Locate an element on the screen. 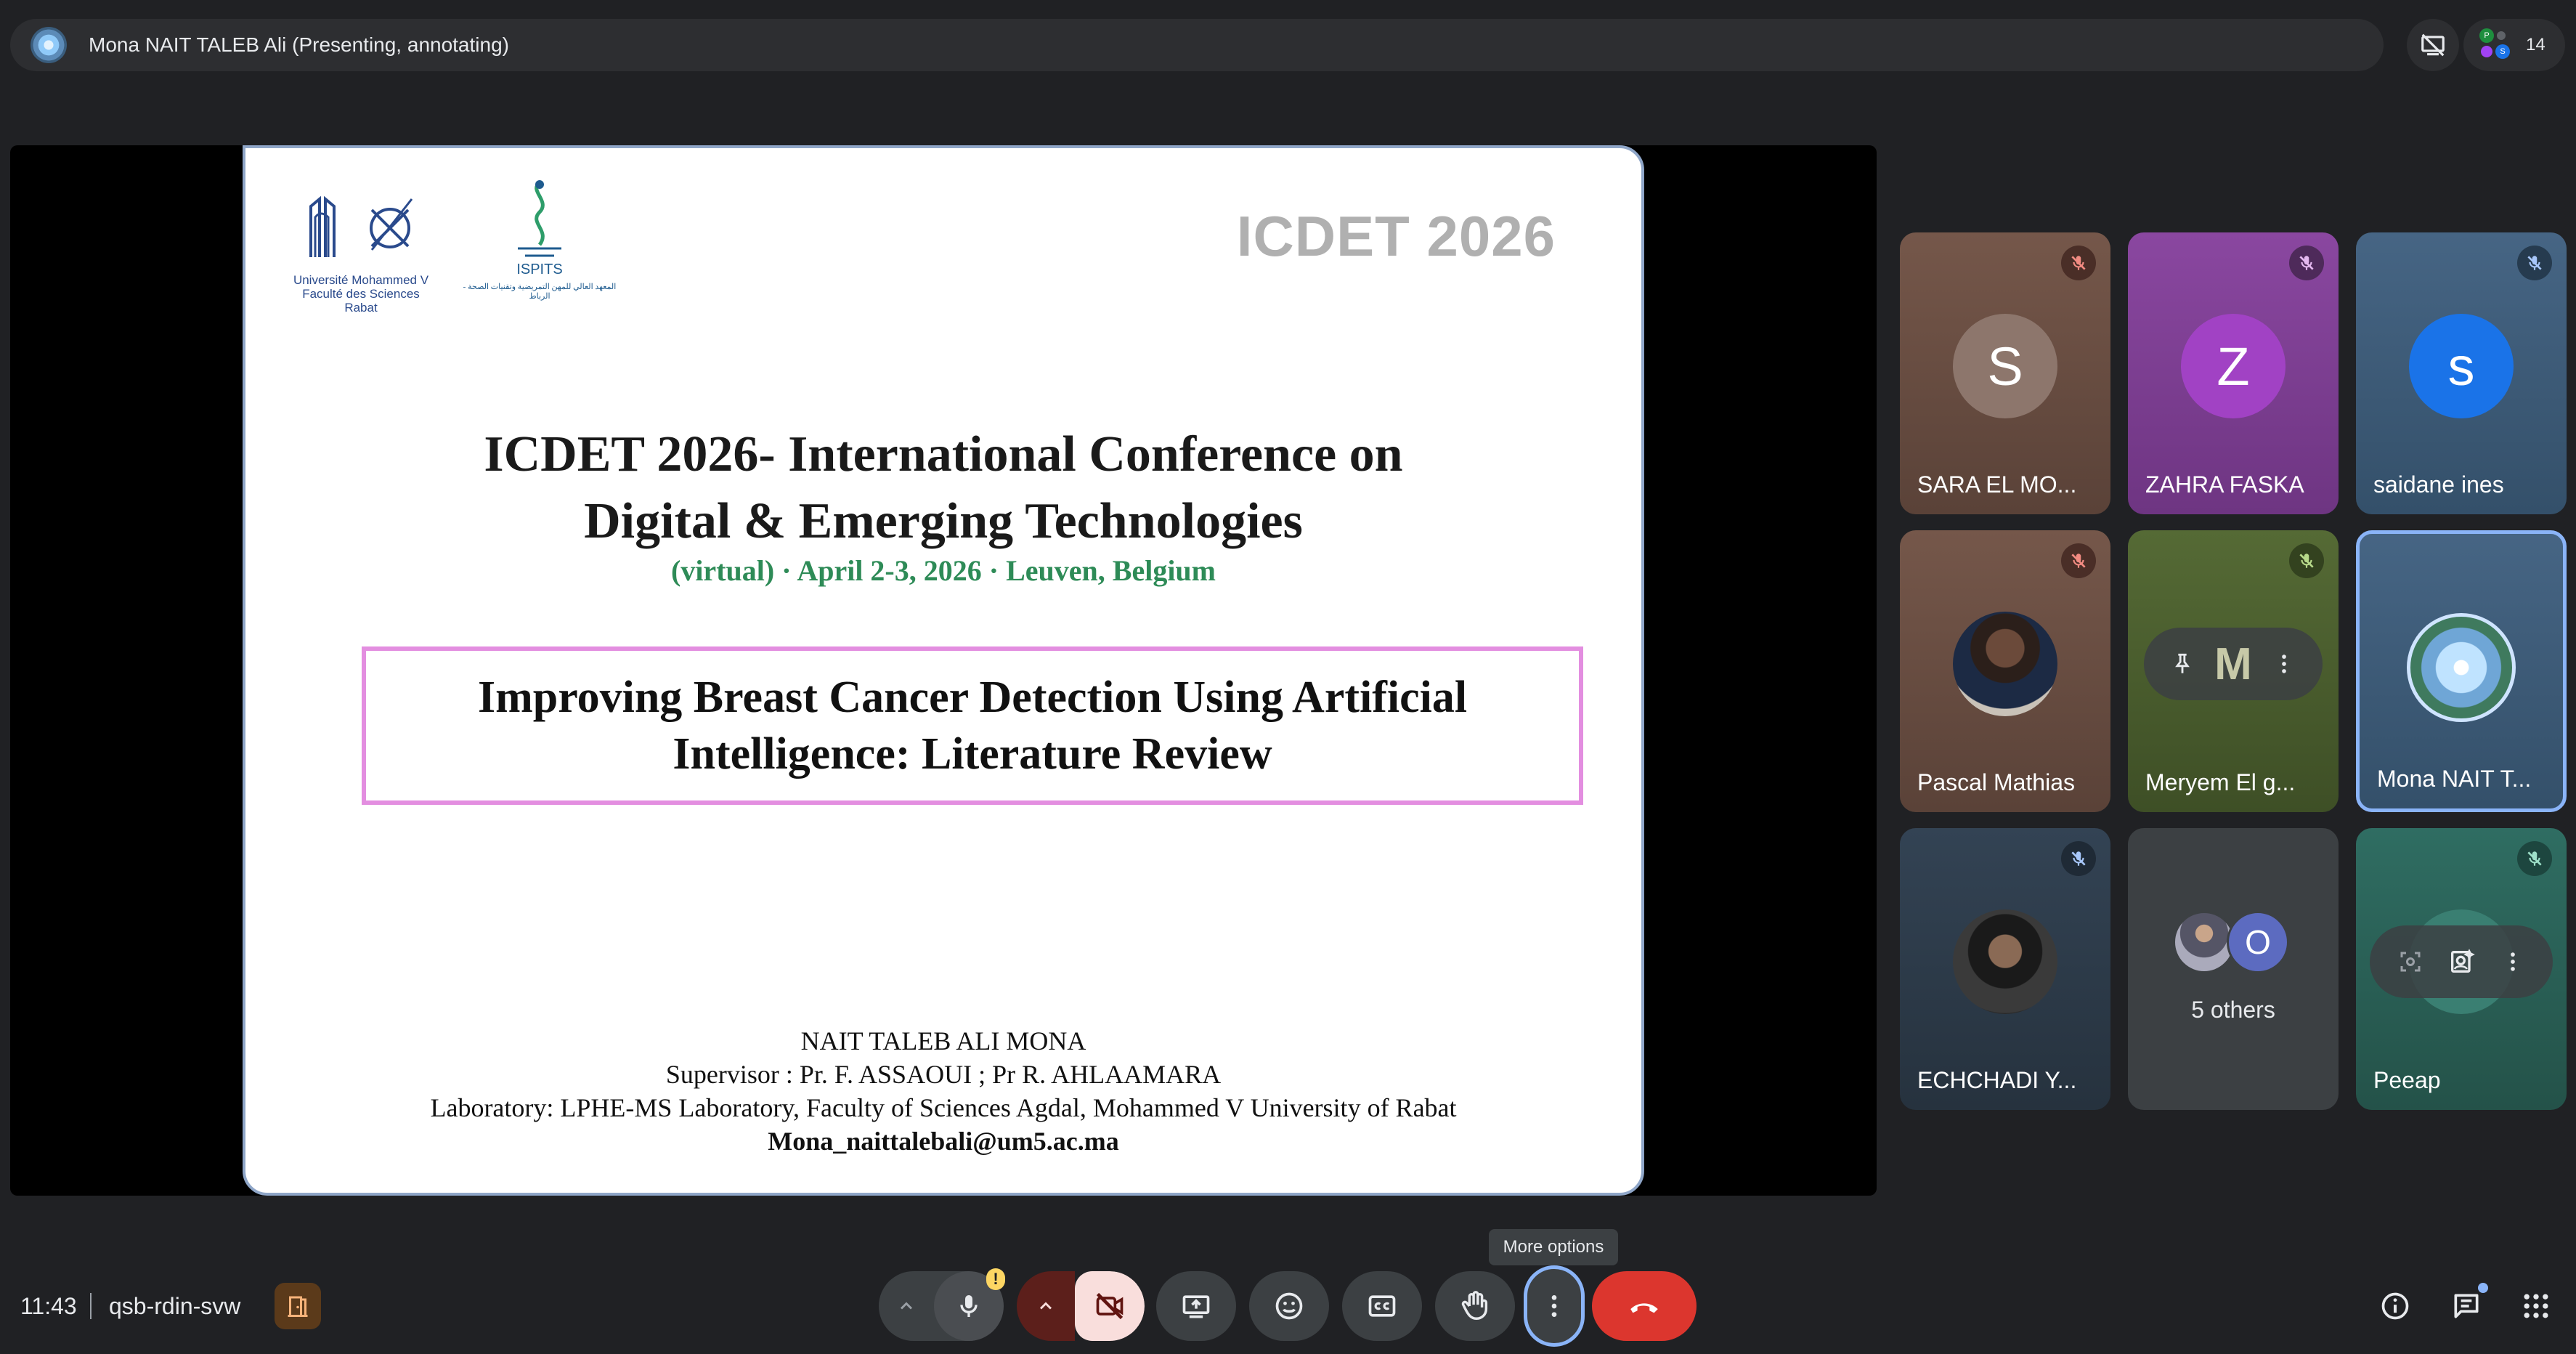  presenter-avatar is located at coordinates (49, 45).